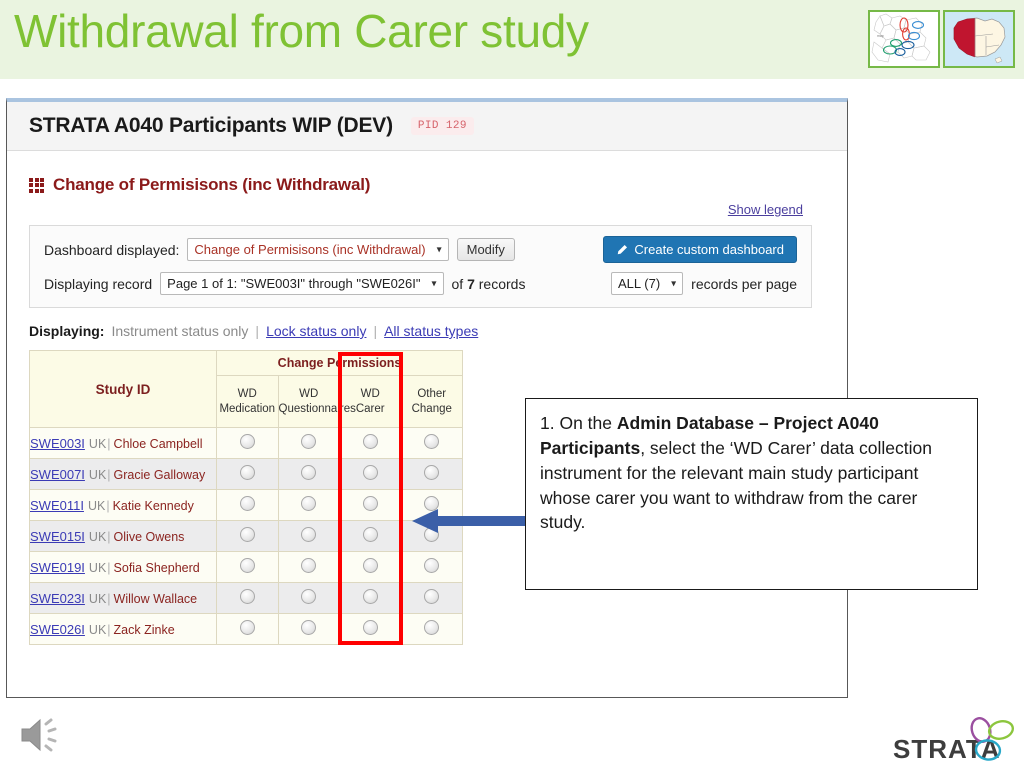  I want to click on filter-instrument-status-only: Instrument status only, so click(179, 331).